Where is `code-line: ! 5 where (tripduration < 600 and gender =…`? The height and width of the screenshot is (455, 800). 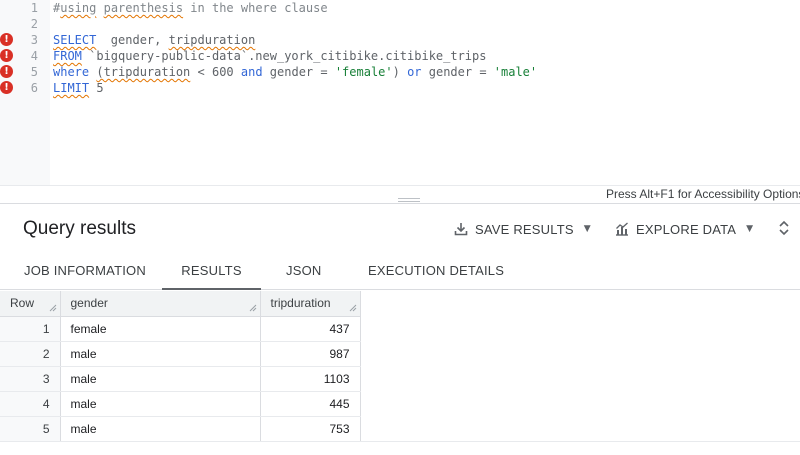
code-line: ! 5 where (tripduration < 600 and gender =… is located at coordinates (400, 72).